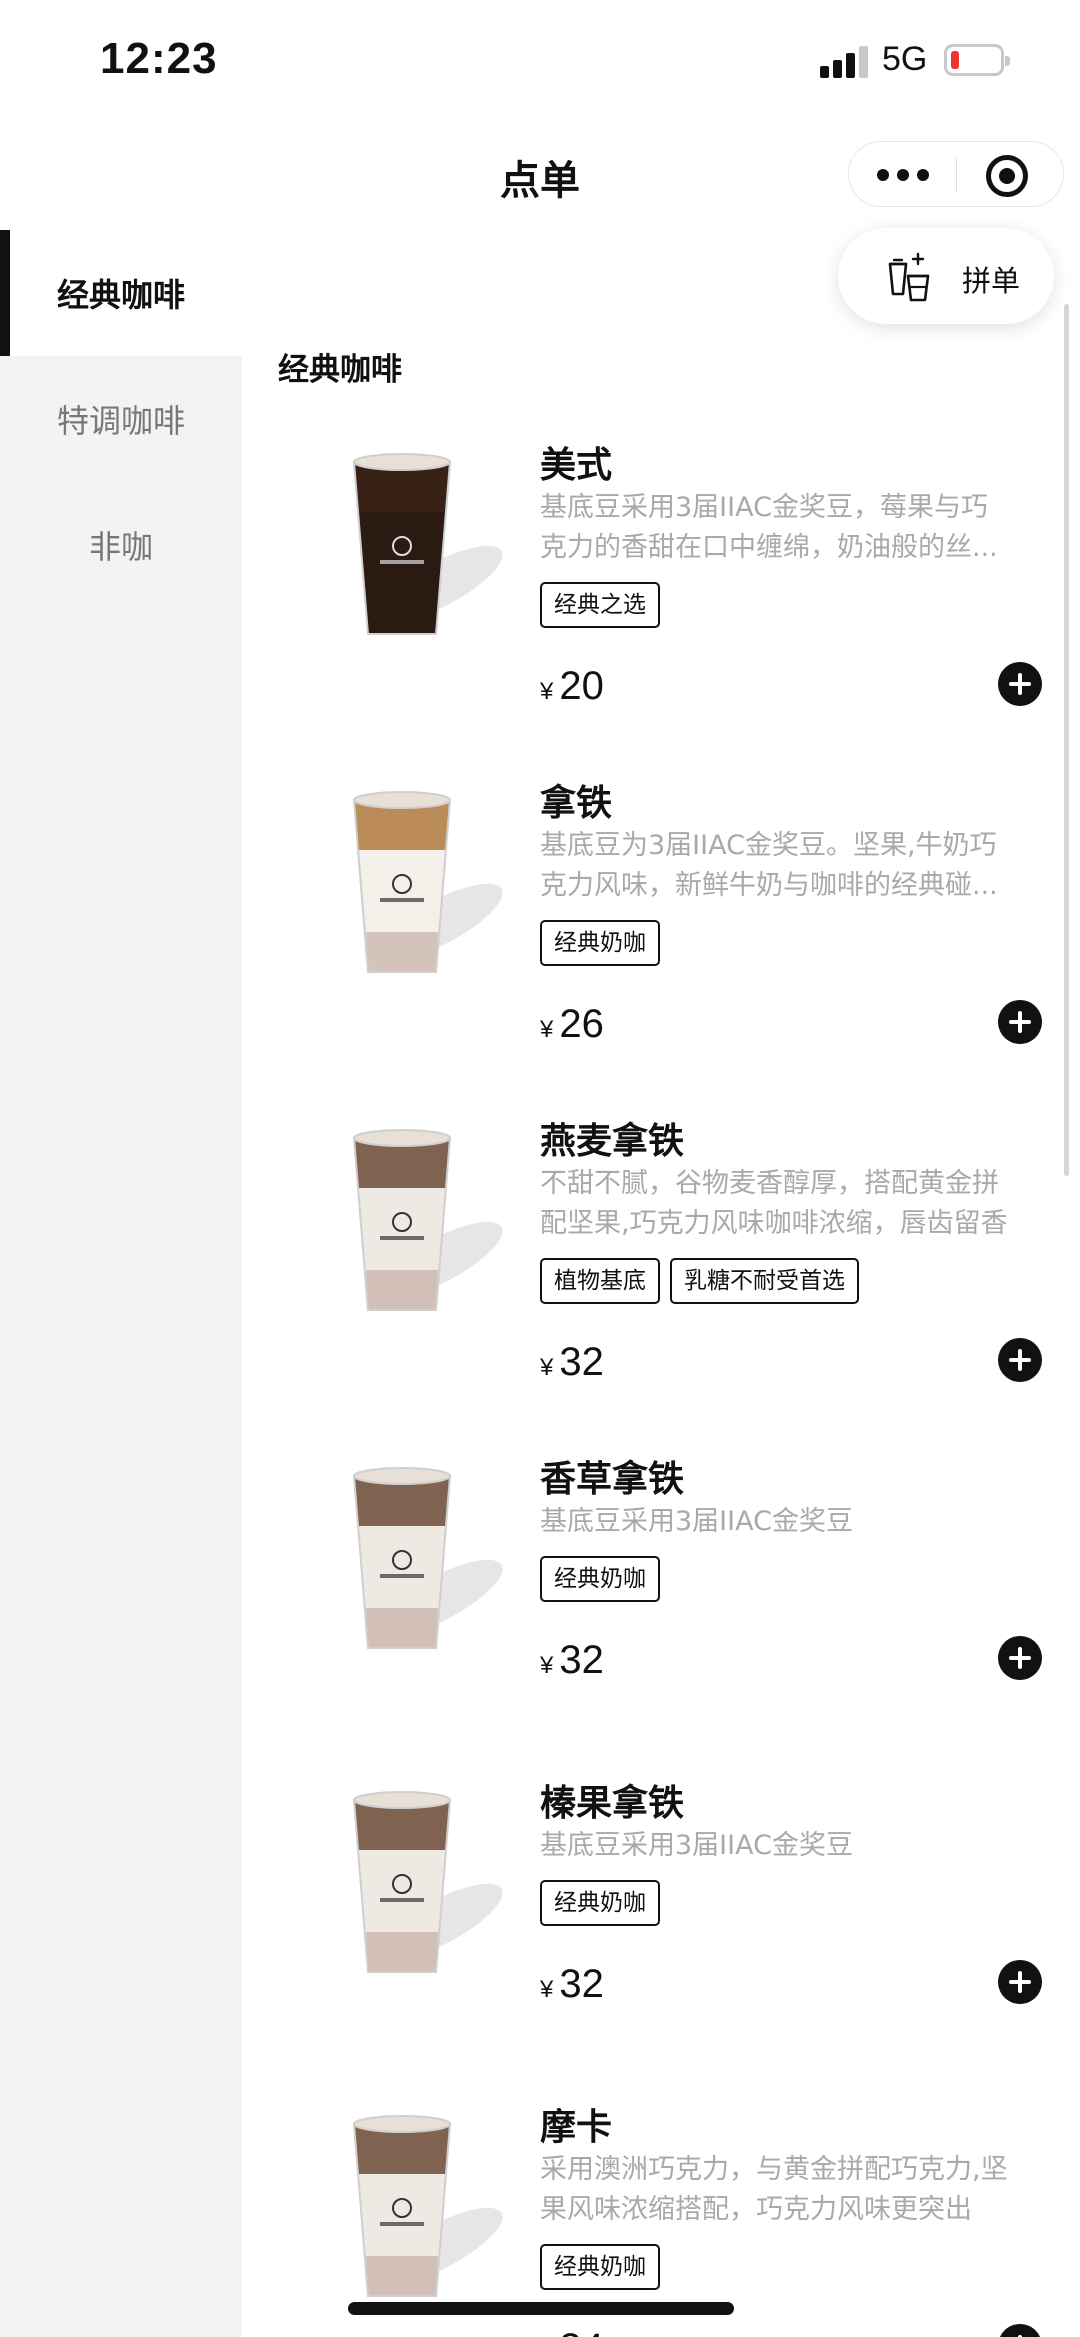  Describe the element at coordinates (612, 1141) in the screenshot. I see `product-name: 燕麦拿铁` at that location.